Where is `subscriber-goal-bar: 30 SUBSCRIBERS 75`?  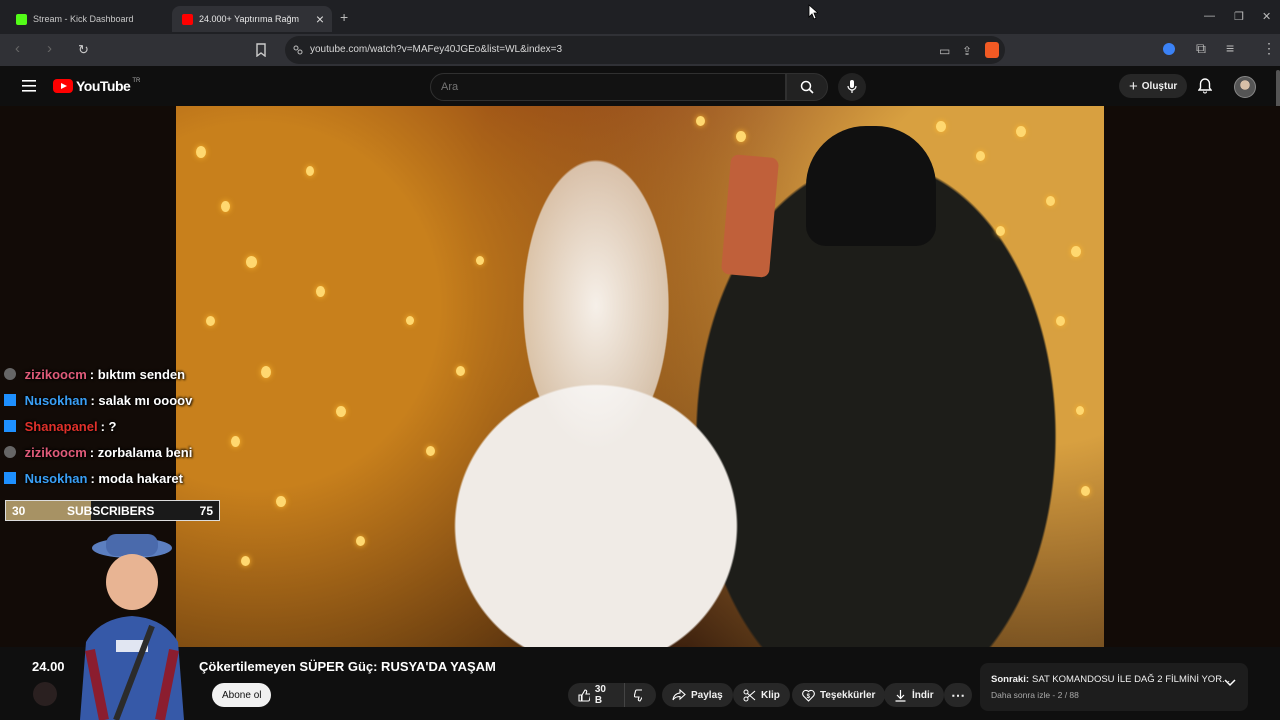
subscriber-goal-bar: 30 SUBSCRIBERS 75 is located at coordinates (112, 510).